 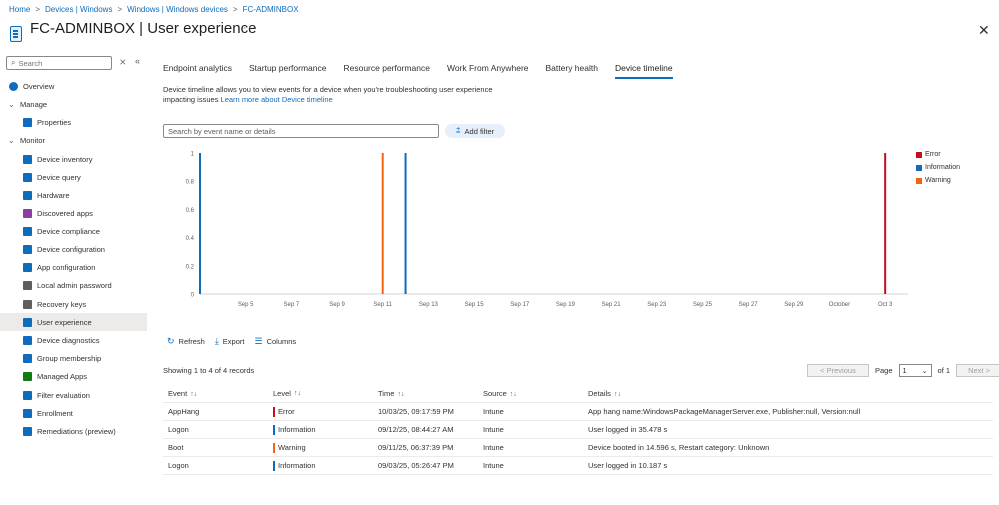 I want to click on columns-button: ☰ Columns, so click(x=275, y=341).